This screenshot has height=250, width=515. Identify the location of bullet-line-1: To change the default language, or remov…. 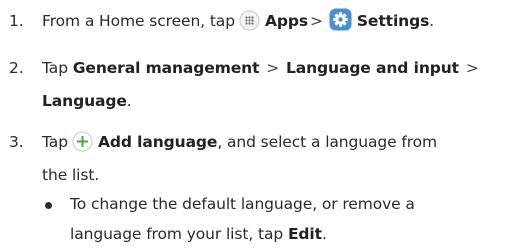
(242, 204).